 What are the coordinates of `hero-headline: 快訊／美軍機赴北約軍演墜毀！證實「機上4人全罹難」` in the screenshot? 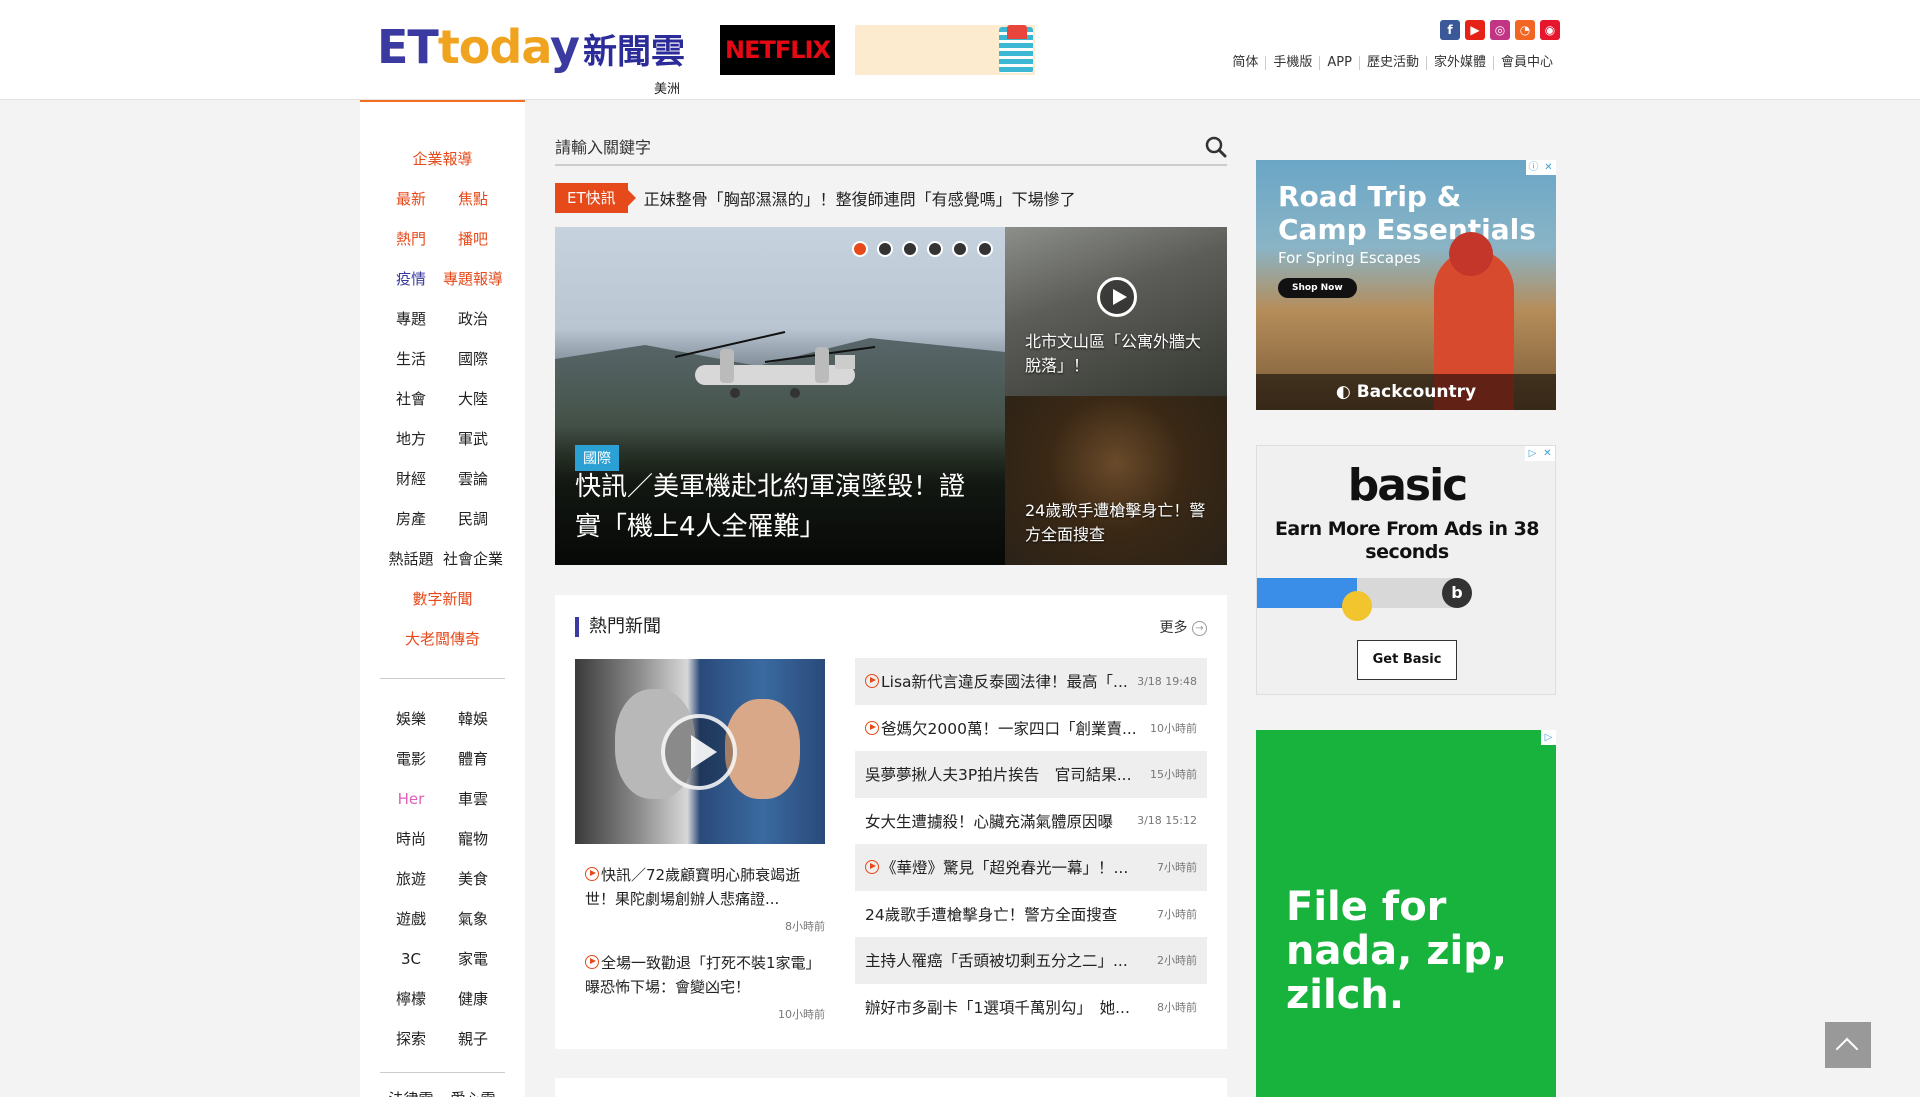 It's located at (780, 507).